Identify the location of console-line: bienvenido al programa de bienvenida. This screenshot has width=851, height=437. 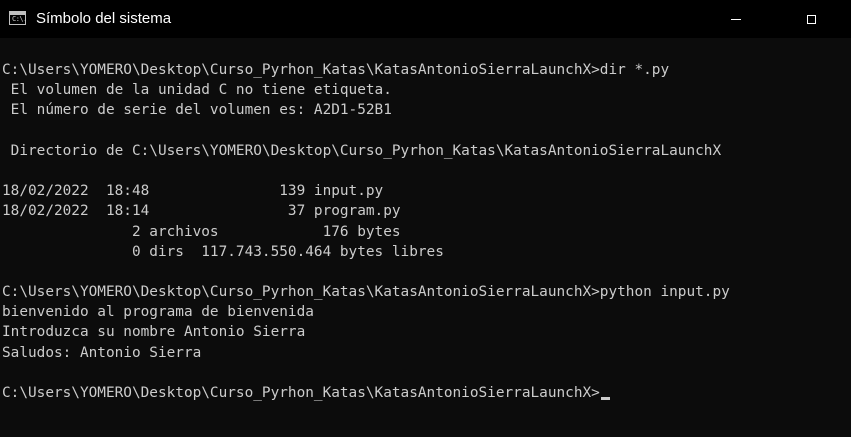
(158, 312).